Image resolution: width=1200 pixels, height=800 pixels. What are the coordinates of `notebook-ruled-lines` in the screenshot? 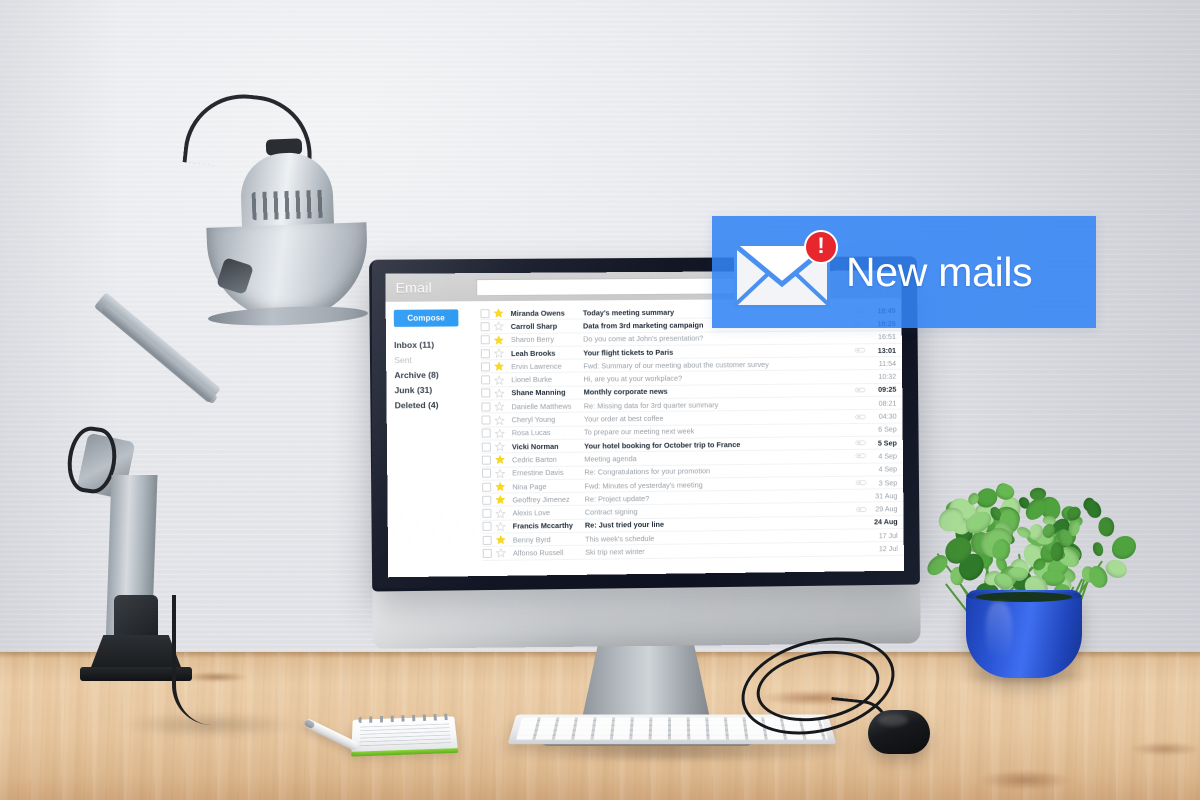 It's located at (405, 733).